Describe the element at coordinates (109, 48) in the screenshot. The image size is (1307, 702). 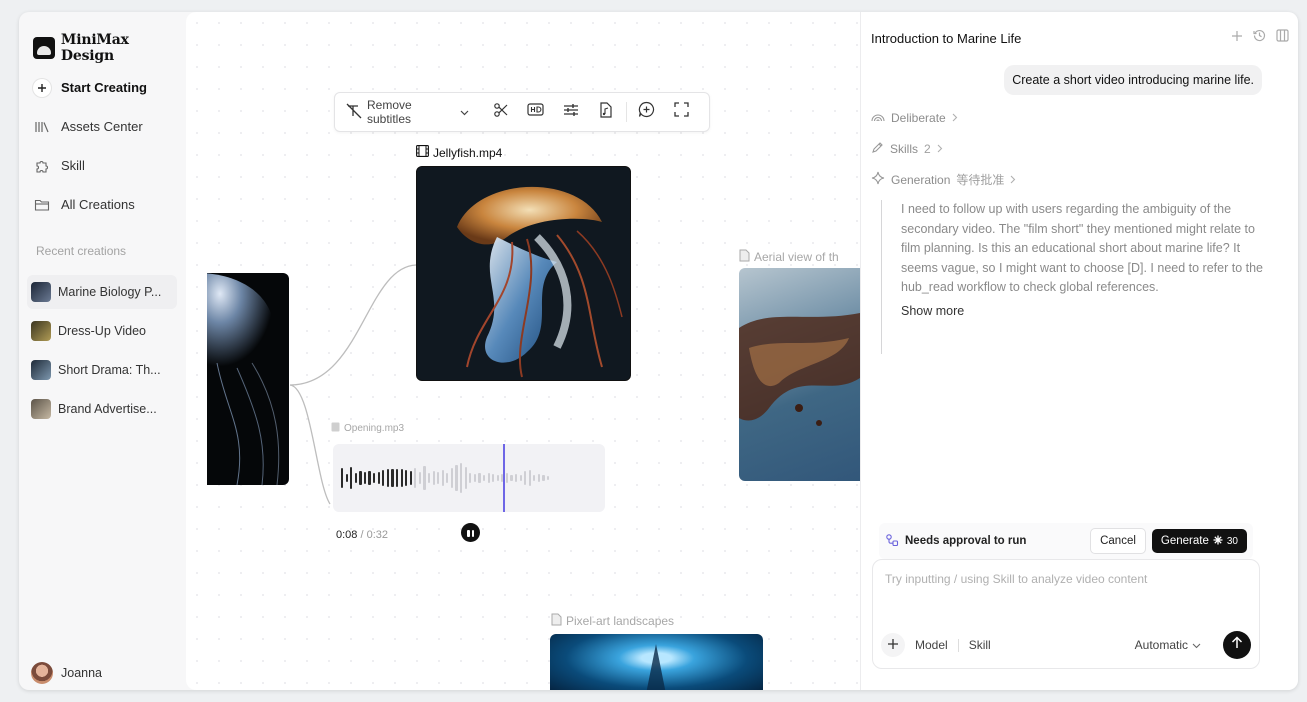
I see `brand: MiniMax Design` at that location.